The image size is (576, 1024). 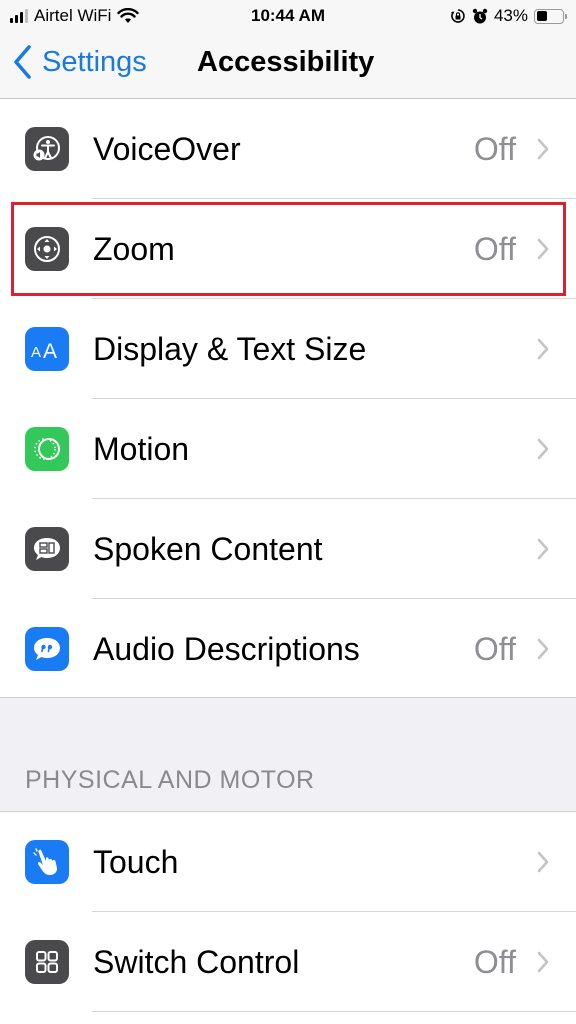 What do you see at coordinates (550, 16) in the screenshot?
I see `battery-icon` at bounding box center [550, 16].